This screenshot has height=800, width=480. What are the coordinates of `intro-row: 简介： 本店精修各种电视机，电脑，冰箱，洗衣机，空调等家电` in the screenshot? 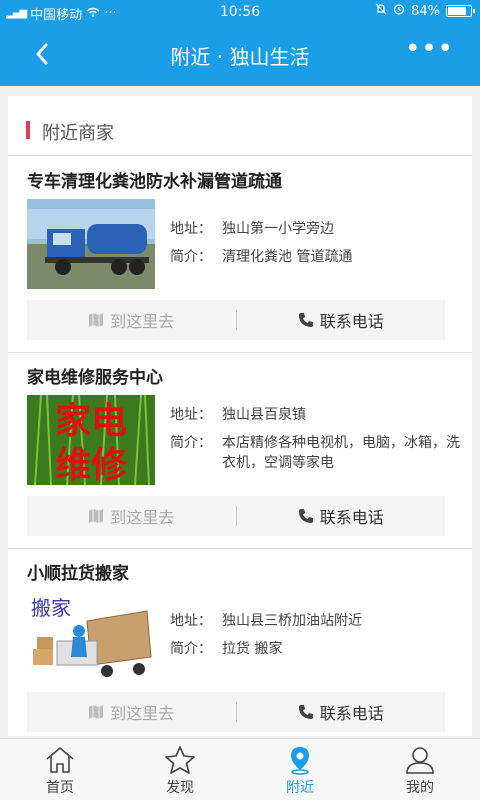 It's located at (315, 453).